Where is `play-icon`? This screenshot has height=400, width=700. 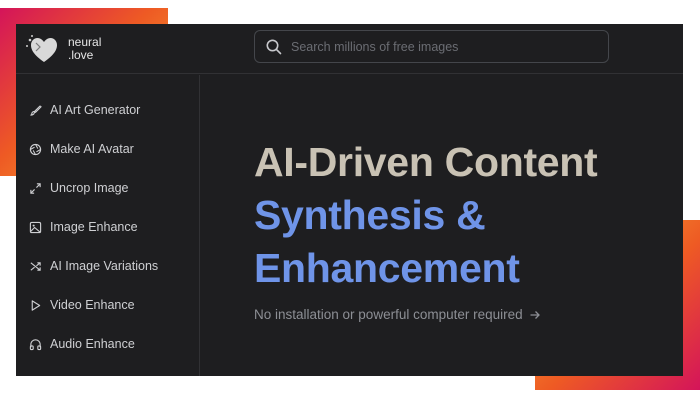 play-icon is located at coordinates (35, 305).